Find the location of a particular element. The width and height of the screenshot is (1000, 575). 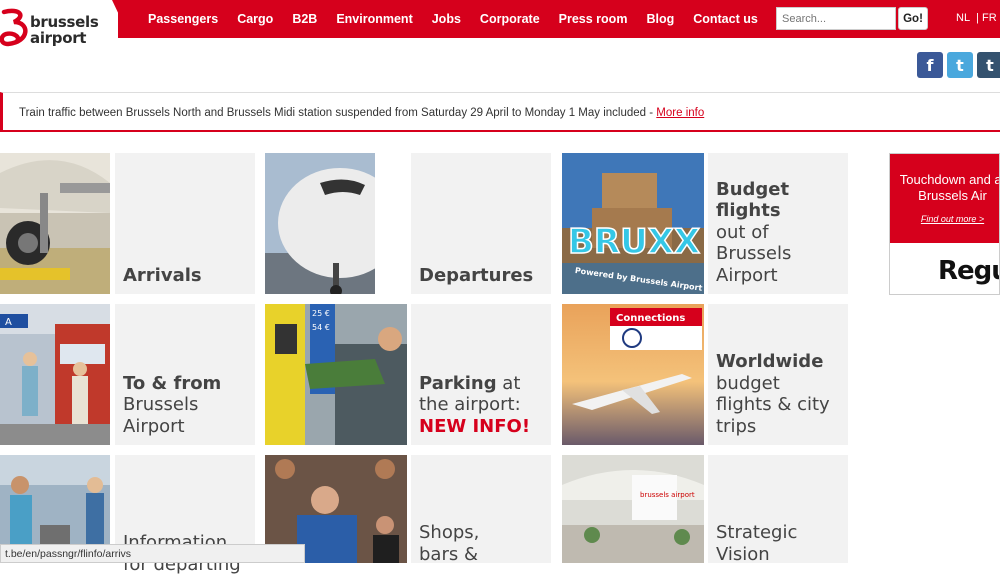

budget-flights-rest: out of Brussels Airport is located at coordinates (754, 253).